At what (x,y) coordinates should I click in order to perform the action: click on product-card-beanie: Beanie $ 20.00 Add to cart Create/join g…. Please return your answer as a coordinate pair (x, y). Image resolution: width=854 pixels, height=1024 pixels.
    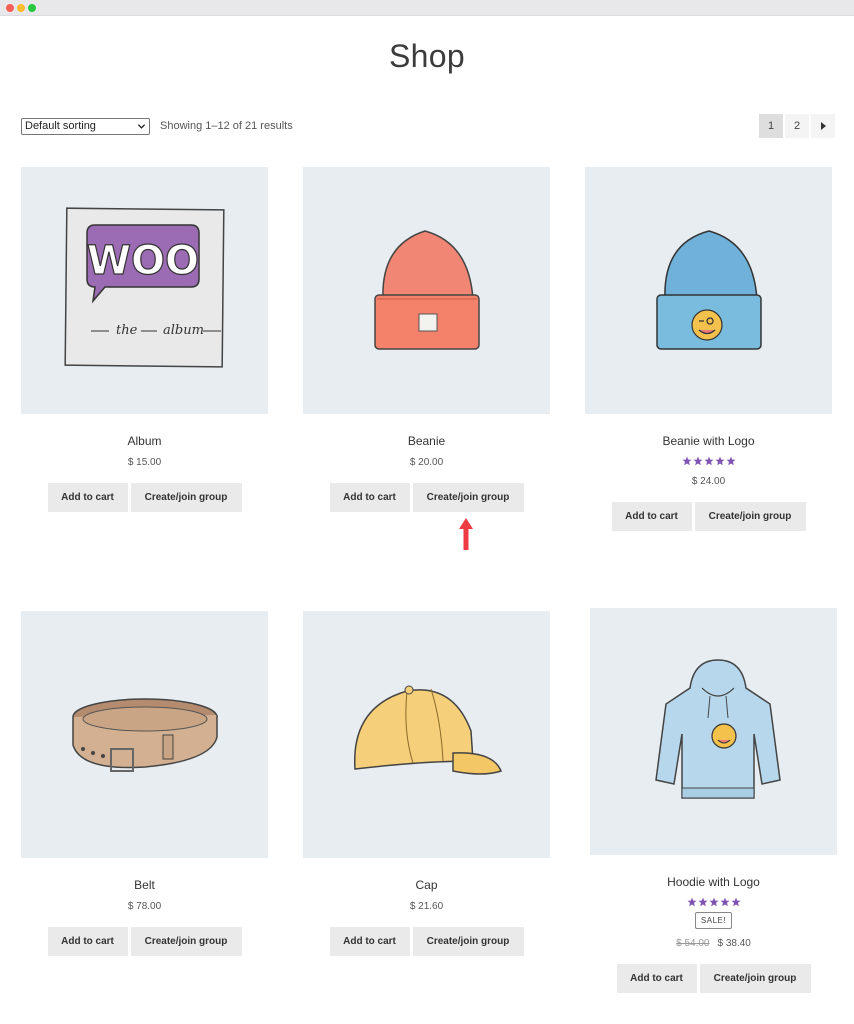
    Looking at the image, I should click on (426, 339).